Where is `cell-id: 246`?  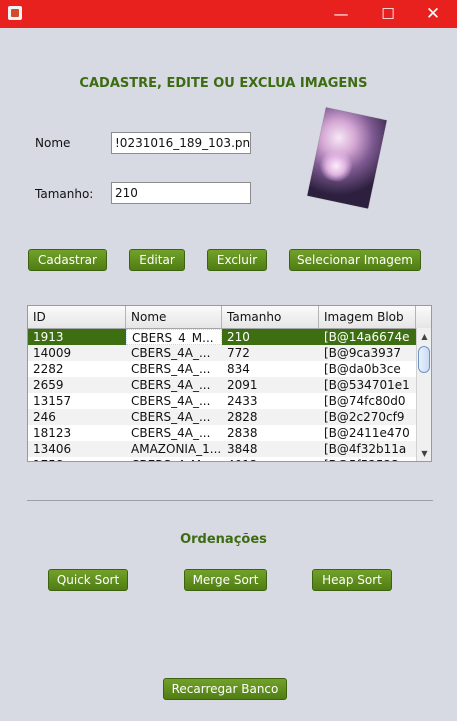
cell-id: 246 is located at coordinates (77, 417).